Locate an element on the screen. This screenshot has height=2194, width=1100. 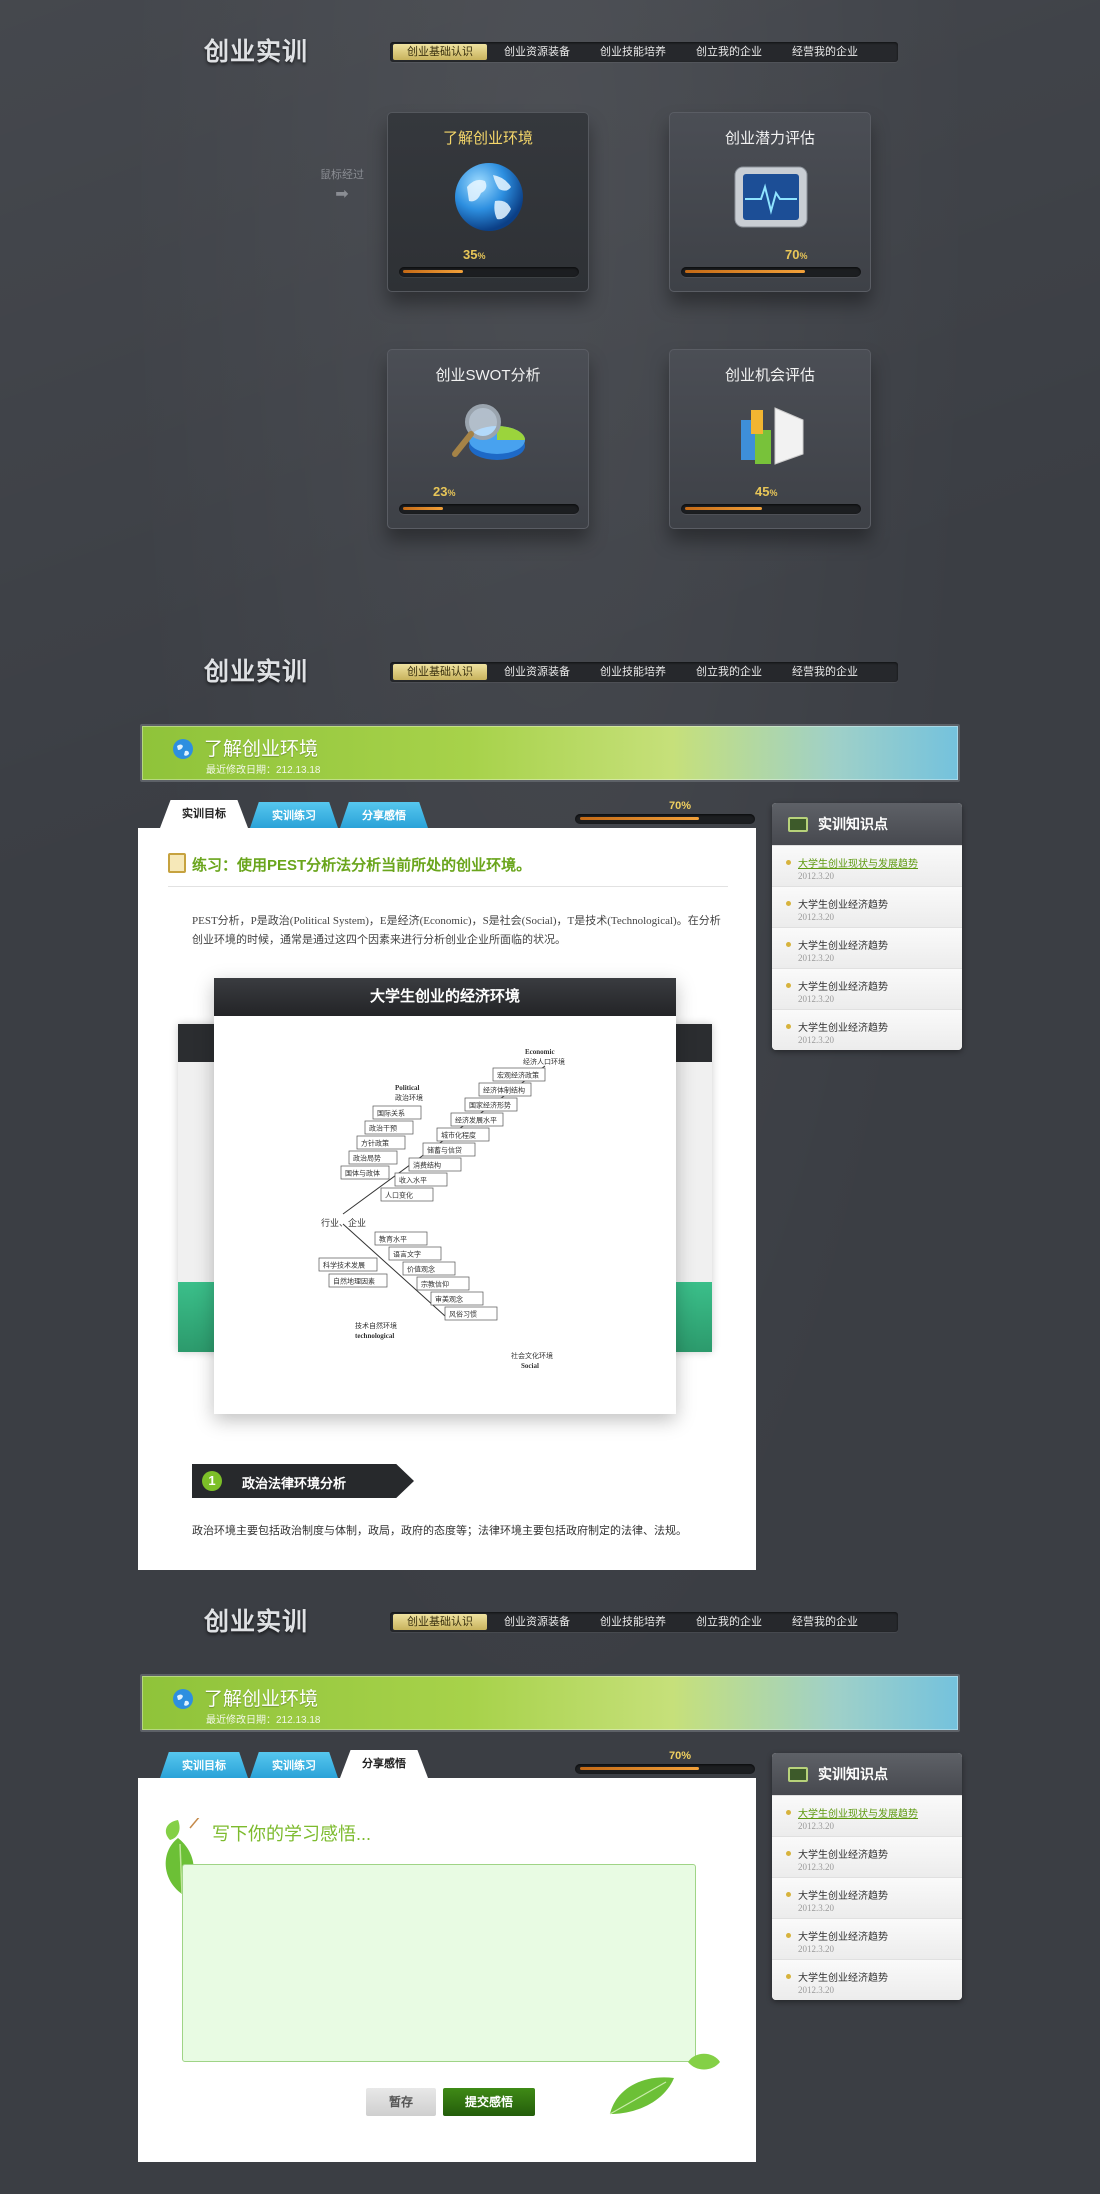
social-factor-label: 价值观念 is located at coordinates (421, 1269).